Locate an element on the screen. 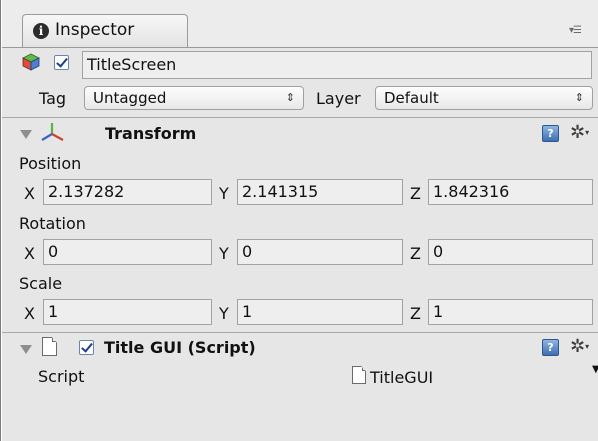 The height and width of the screenshot is (441, 598). info-icon: i is located at coordinates (41, 31).